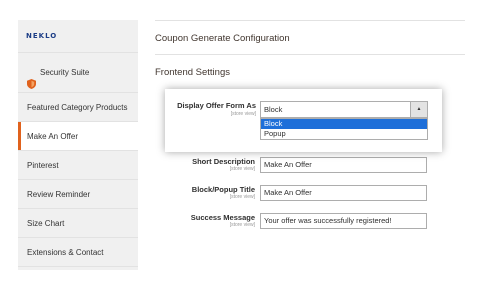  Describe the element at coordinates (192, 72) in the screenshot. I see `subsection-title: Frontend Settings` at that location.